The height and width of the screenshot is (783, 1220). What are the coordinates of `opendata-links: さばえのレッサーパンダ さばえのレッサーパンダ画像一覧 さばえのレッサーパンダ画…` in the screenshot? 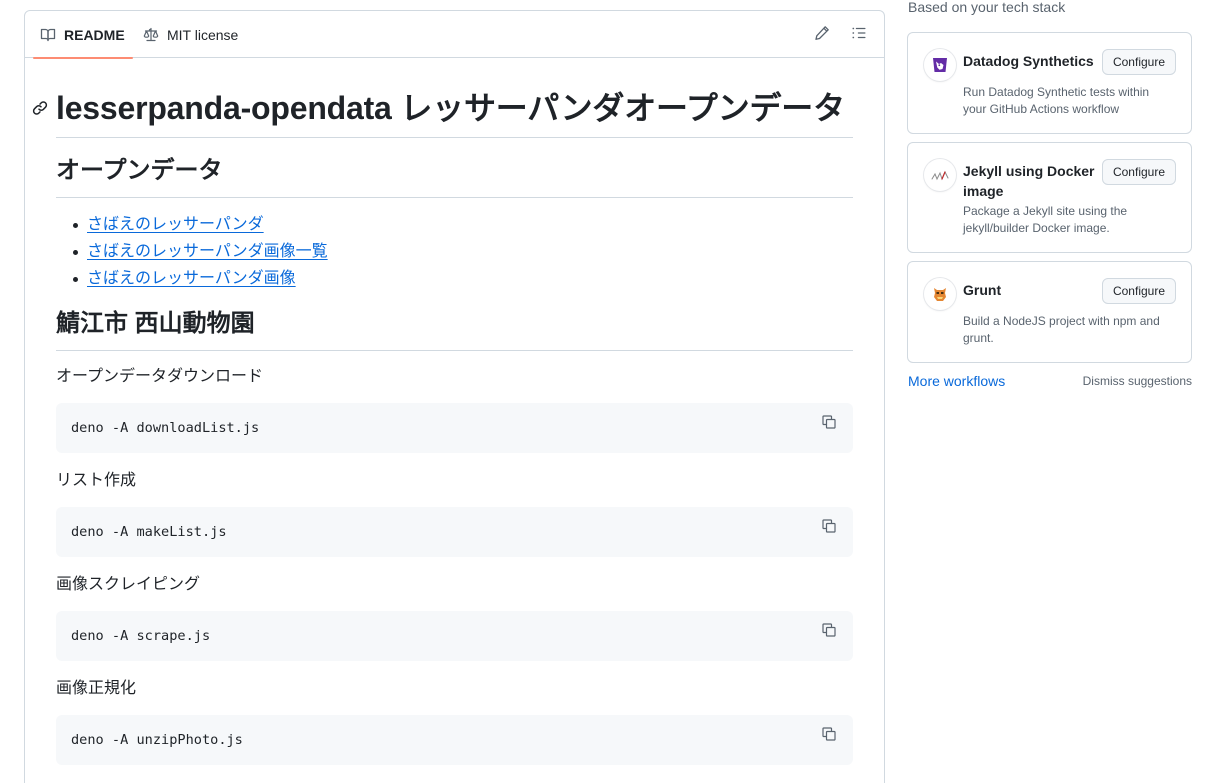 It's located at (192, 255).